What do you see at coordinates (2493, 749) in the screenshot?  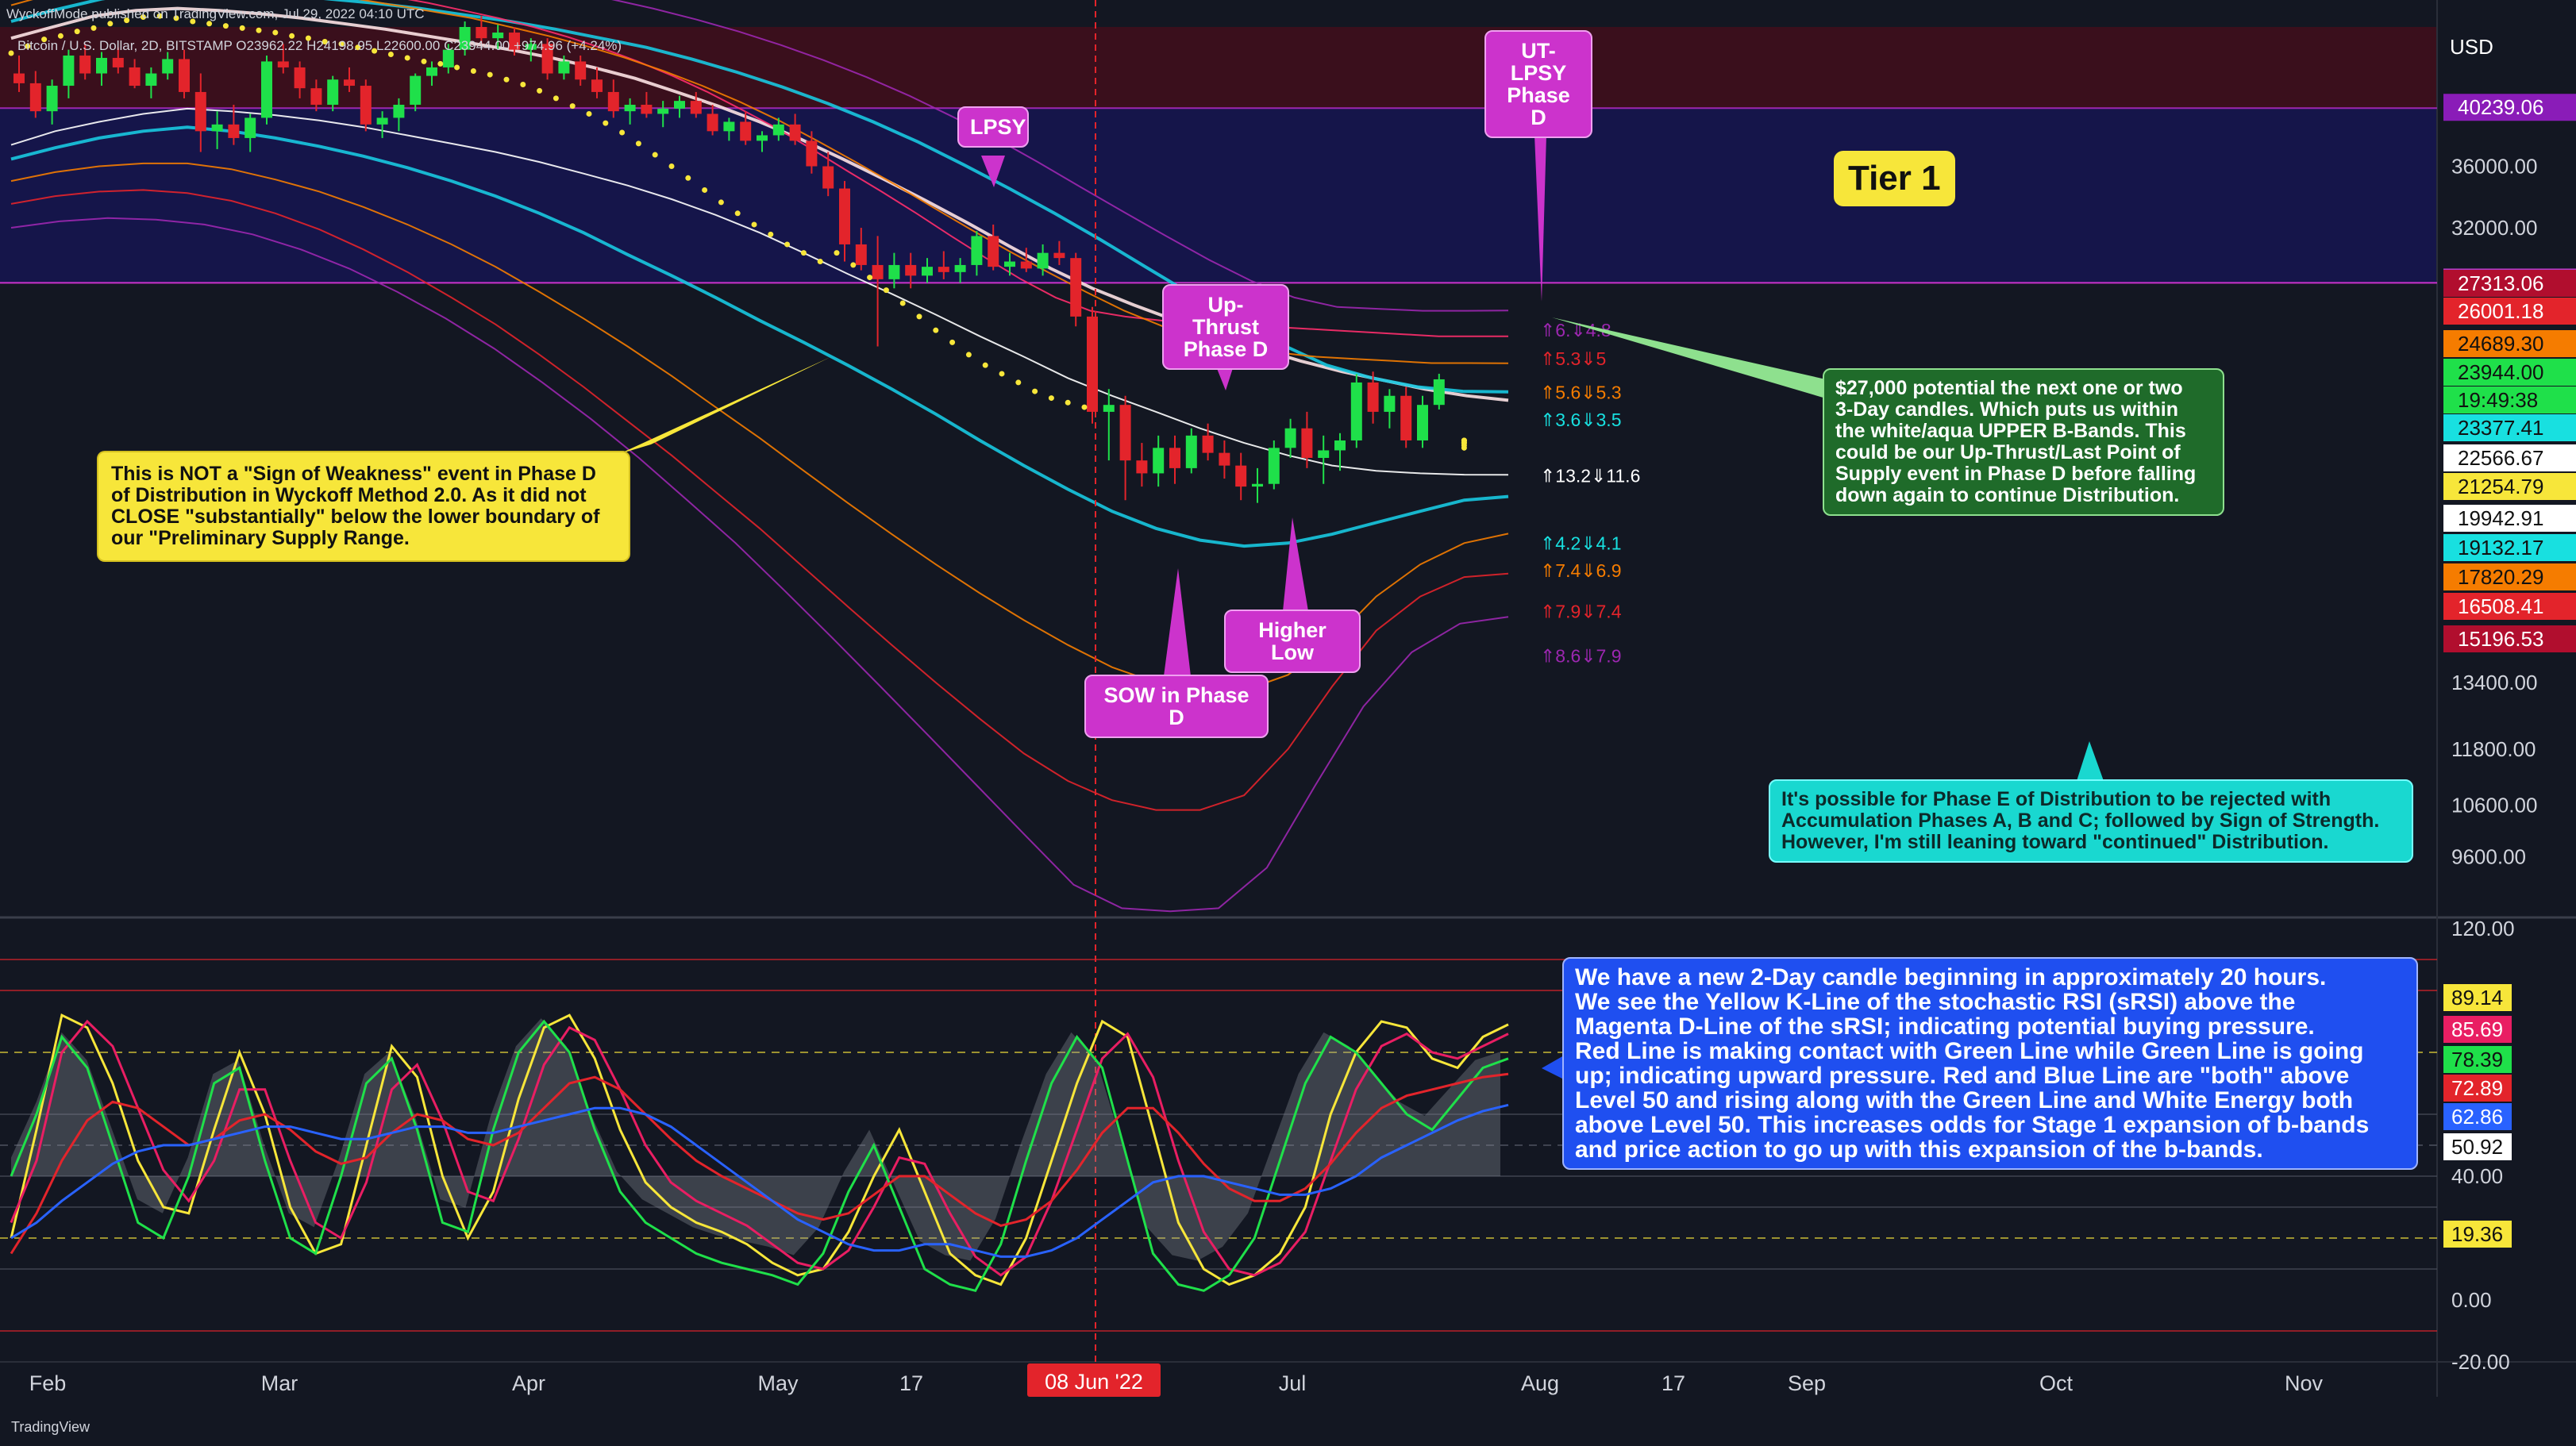 I see `y-tick-label: 11800.00` at bounding box center [2493, 749].